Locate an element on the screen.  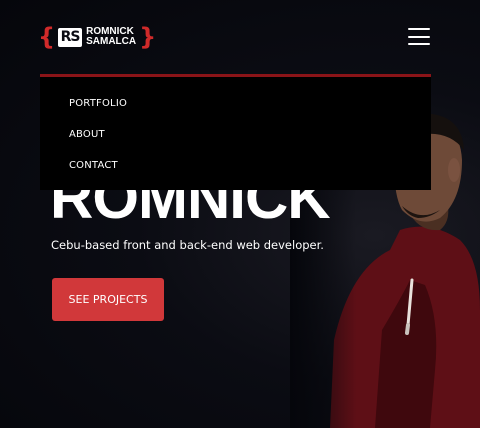
menu-item-about: ABOUT is located at coordinates (87, 134).